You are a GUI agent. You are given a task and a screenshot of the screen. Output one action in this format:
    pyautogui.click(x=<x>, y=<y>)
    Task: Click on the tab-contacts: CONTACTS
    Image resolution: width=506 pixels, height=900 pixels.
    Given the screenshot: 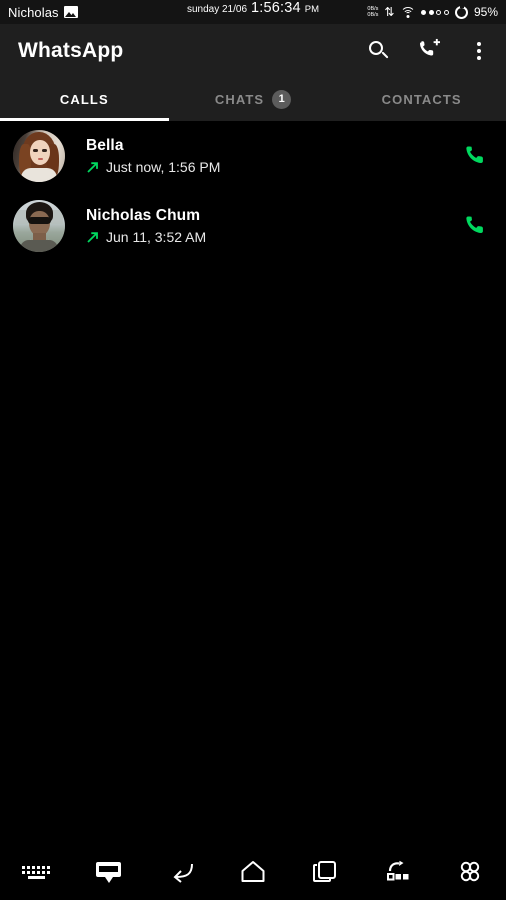 What is the action you would take?
    pyautogui.click(x=421, y=99)
    